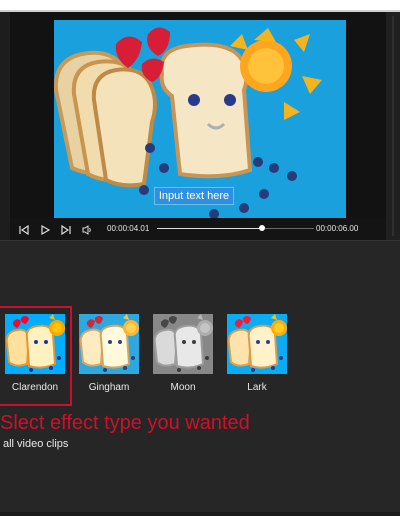 This screenshot has width=400, height=516. I want to click on apply-all-text: all video clips, so click(36, 444).